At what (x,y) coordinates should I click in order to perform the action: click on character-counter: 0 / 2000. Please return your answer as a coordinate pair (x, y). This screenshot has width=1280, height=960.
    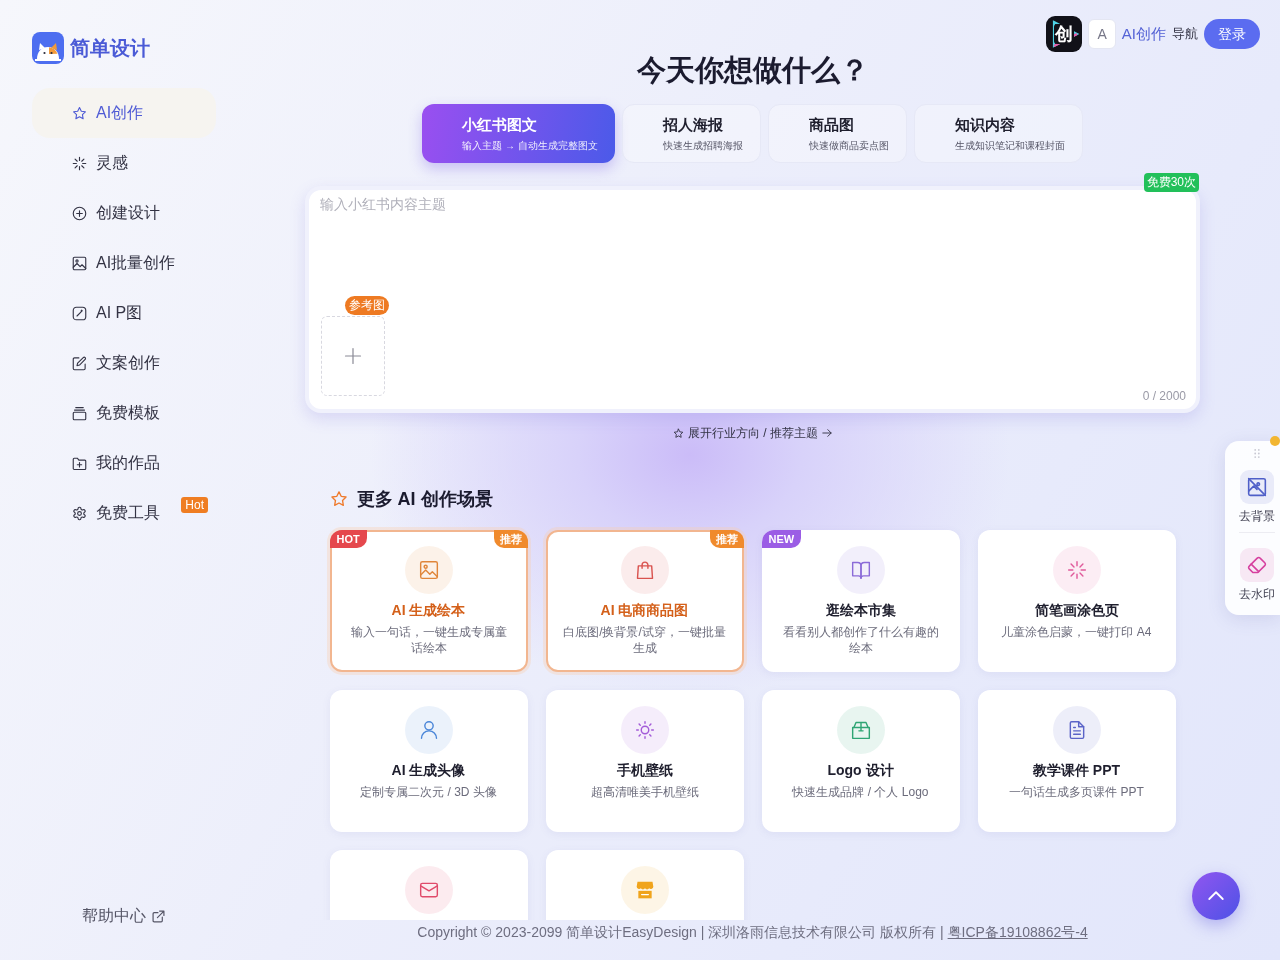
    Looking at the image, I should click on (1164, 396).